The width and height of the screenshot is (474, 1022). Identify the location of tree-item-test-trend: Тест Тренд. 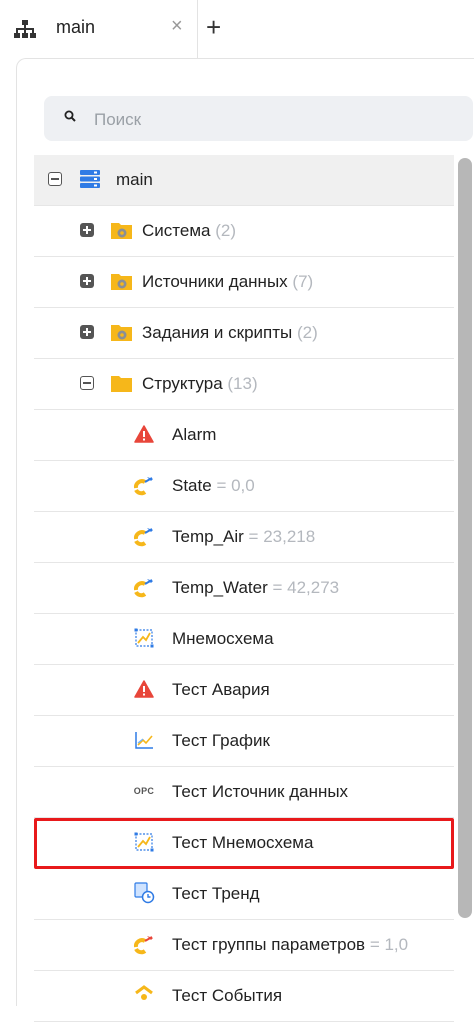
(244, 894).